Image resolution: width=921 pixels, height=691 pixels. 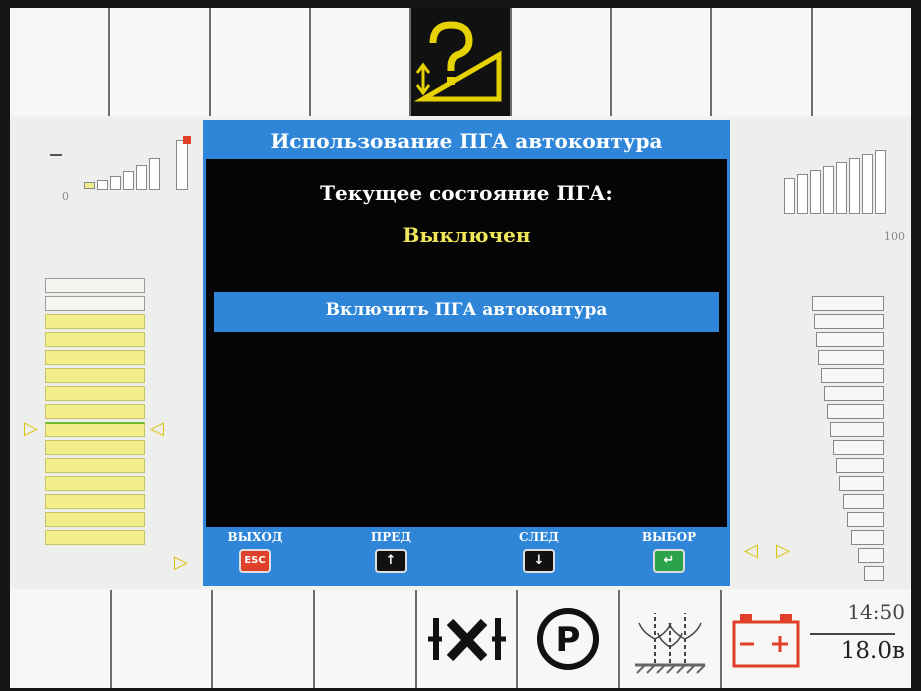 I want to click on select-softkey: ВЫБОР ↵, so click(x=669, y=552).